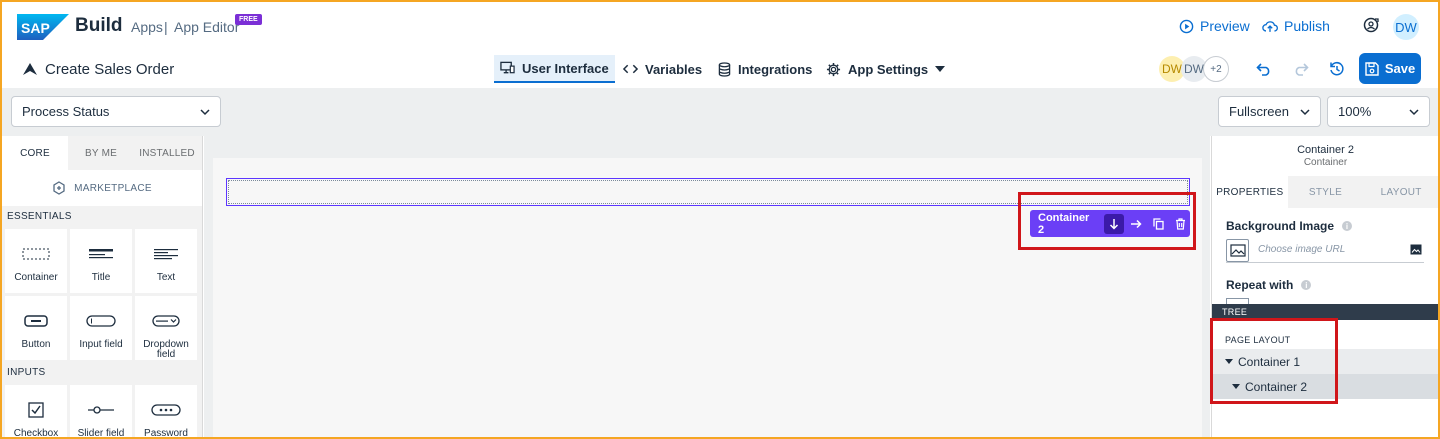 This screenshot has width=1440, height=439. Describe the element at coordinates (724, 69) in the screenshot. I see `database-icon` at that location.